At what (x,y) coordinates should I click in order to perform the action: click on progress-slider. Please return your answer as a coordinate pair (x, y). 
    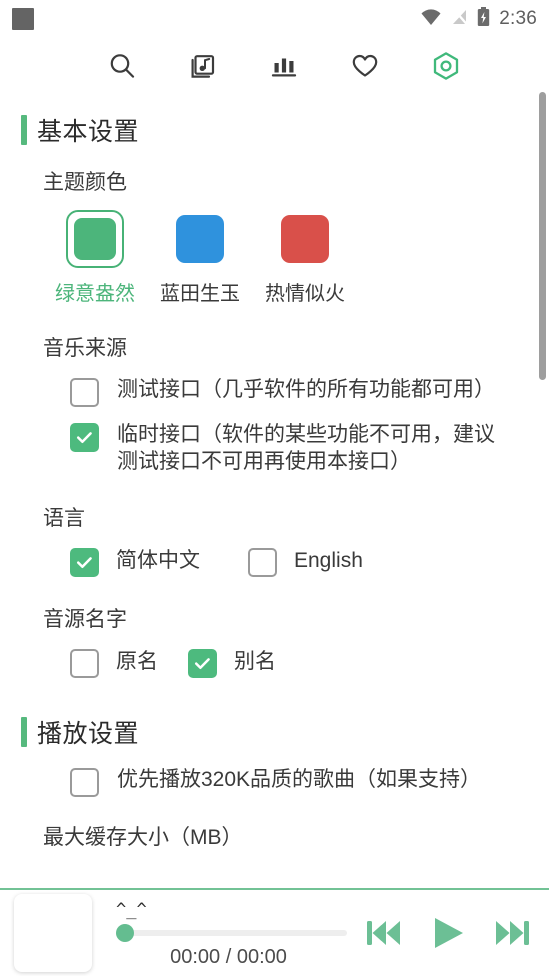
    Looking at the image, I should click on (231, 933).